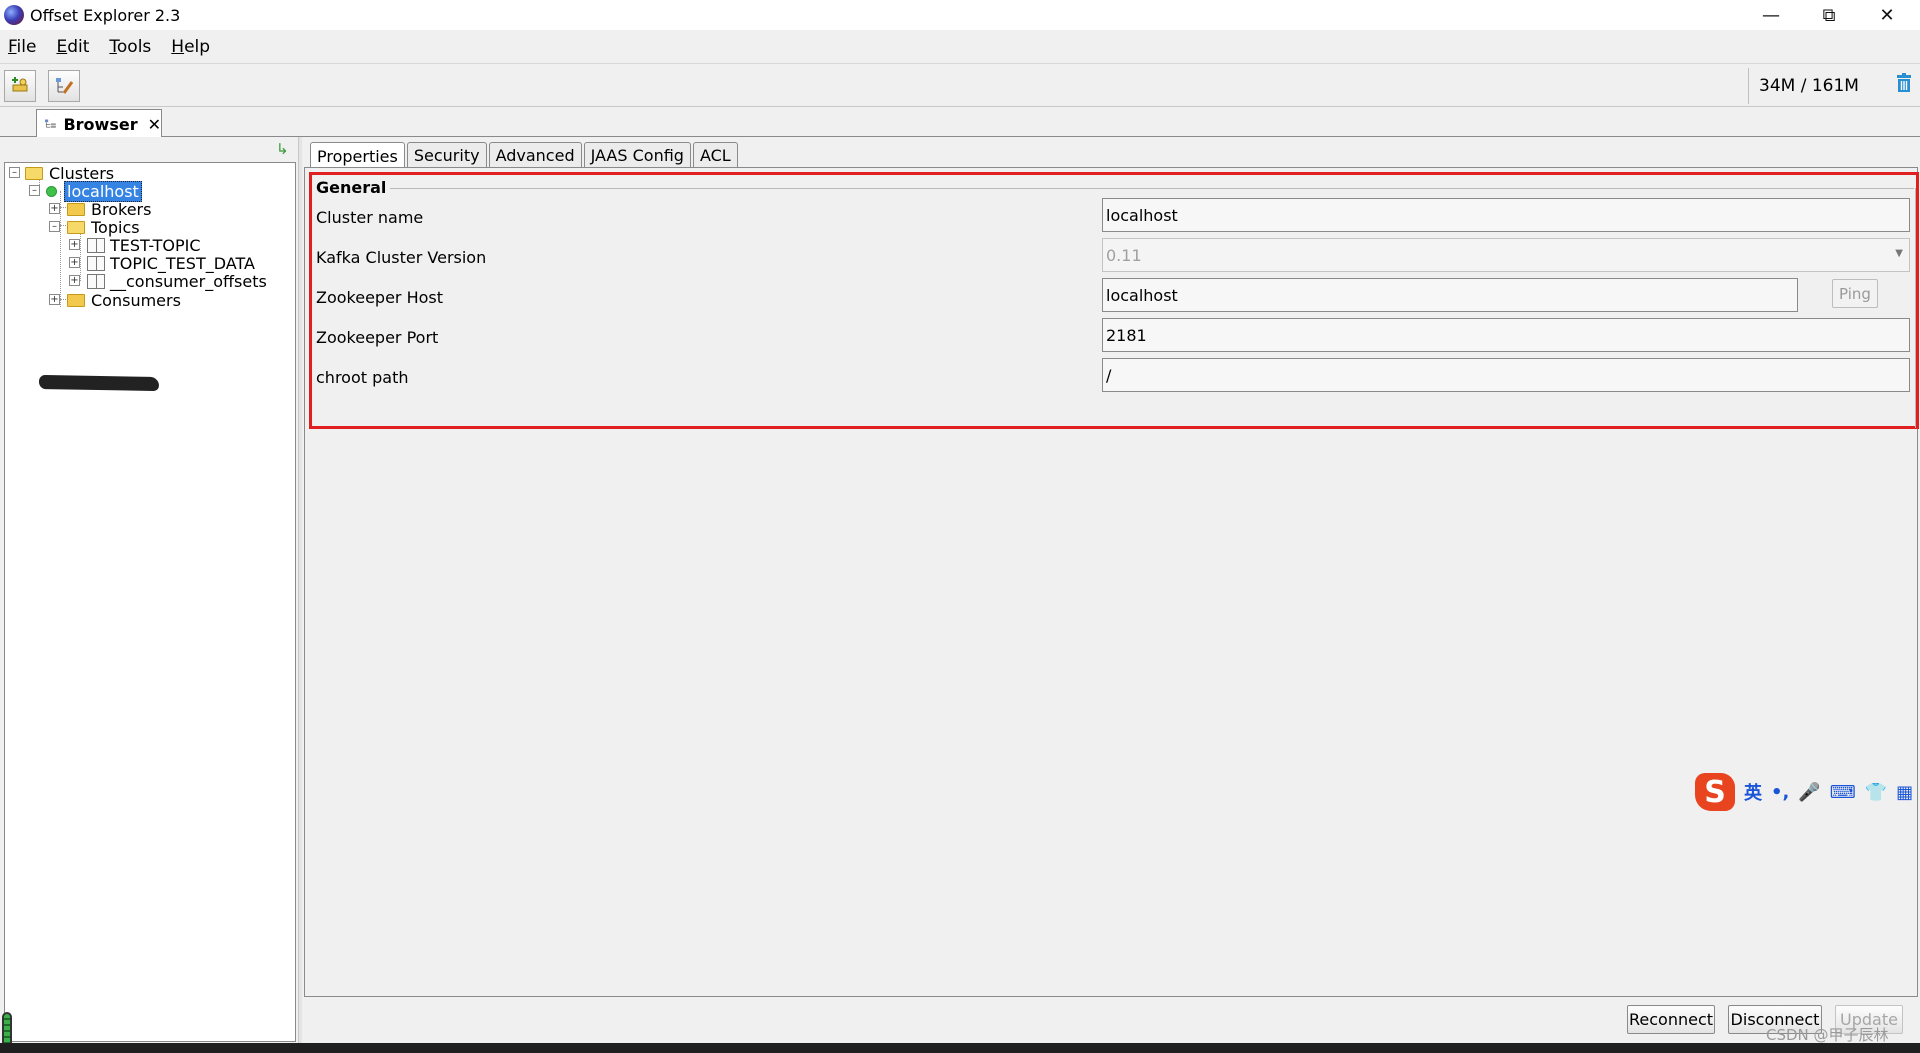 Image resolution: width=1920 pixels, height=1053 pixels. Describe the element at coordinates (353, 187) in the screenshot. I see `general-legend: General` at that location.